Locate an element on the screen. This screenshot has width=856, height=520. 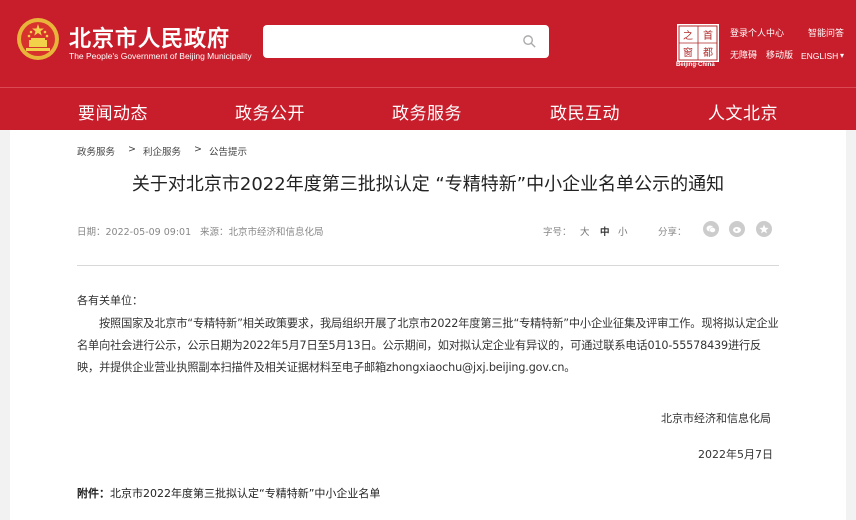
attachment-link: 北京市2022年度第三批拟认定“专精特新”中小企业名单 is located at coordinates (245, 493).